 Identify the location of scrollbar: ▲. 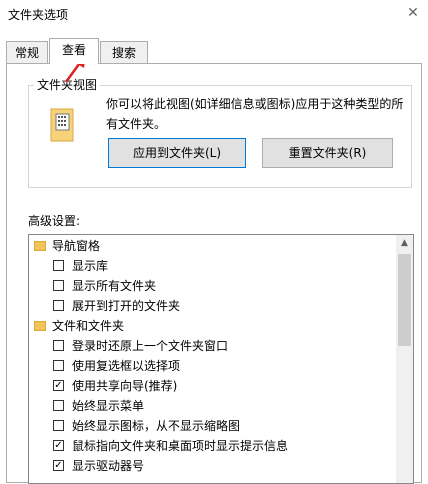
(404, 359).